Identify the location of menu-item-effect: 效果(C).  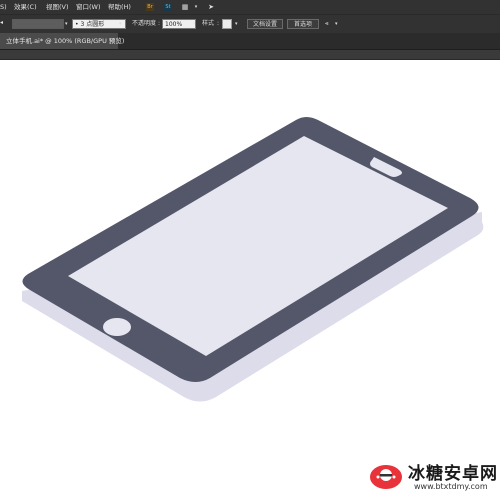
(25, 7).